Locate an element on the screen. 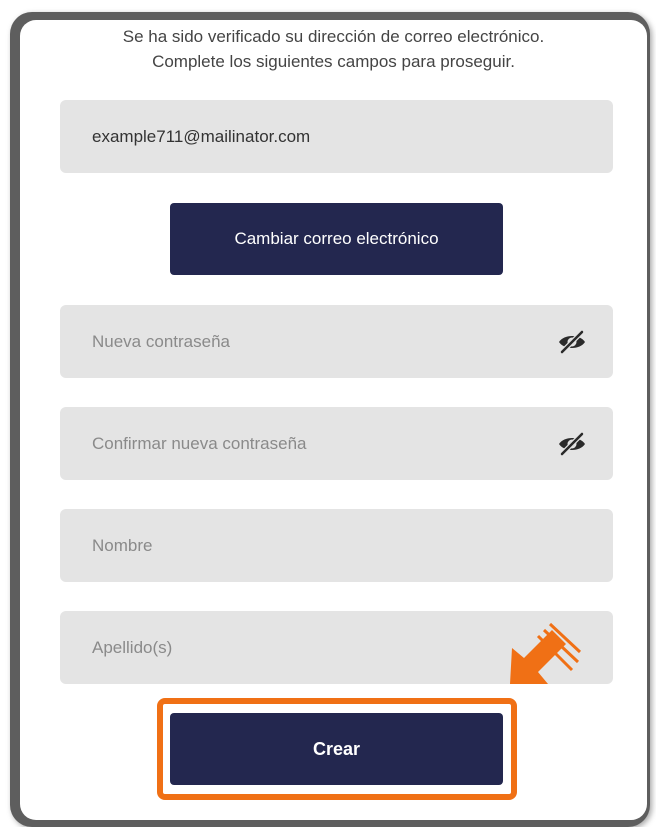 The width and height of the screenshot is (656, 827). change-email-label: Cambiar correo electrónico is located at coordinates (336, 238).